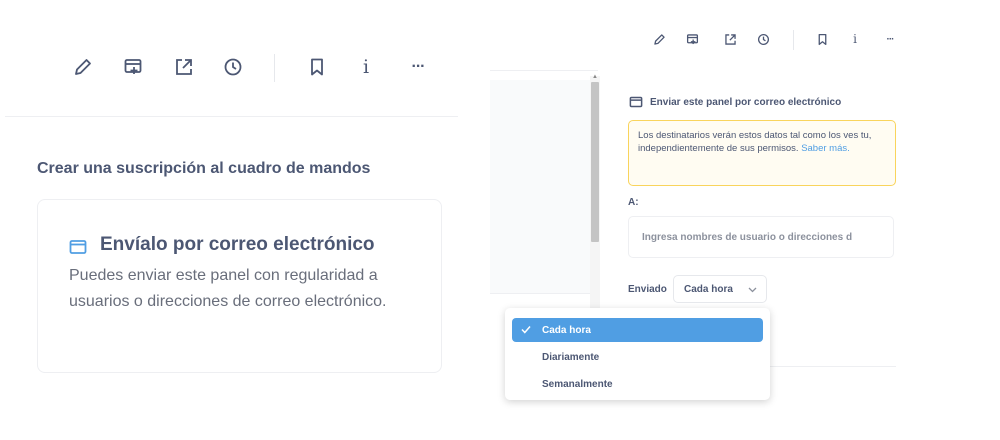 The width and height of the screenshot is (1000, 440). Describe the element at coordinates (595, 77) in the screenshot. I see `scroll-up-arrow: ▲` at that location.